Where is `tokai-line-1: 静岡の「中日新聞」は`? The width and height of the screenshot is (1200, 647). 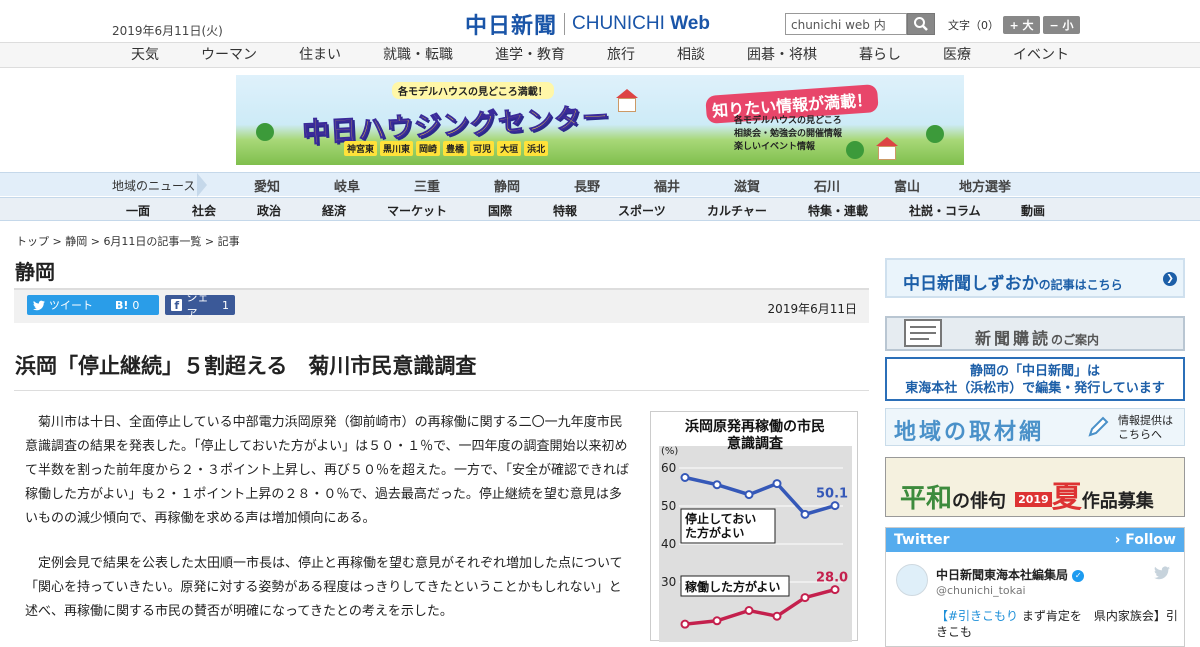
tokai-line-1: 静岡の「中日新聞」は is located at coordinates (1034, 371).